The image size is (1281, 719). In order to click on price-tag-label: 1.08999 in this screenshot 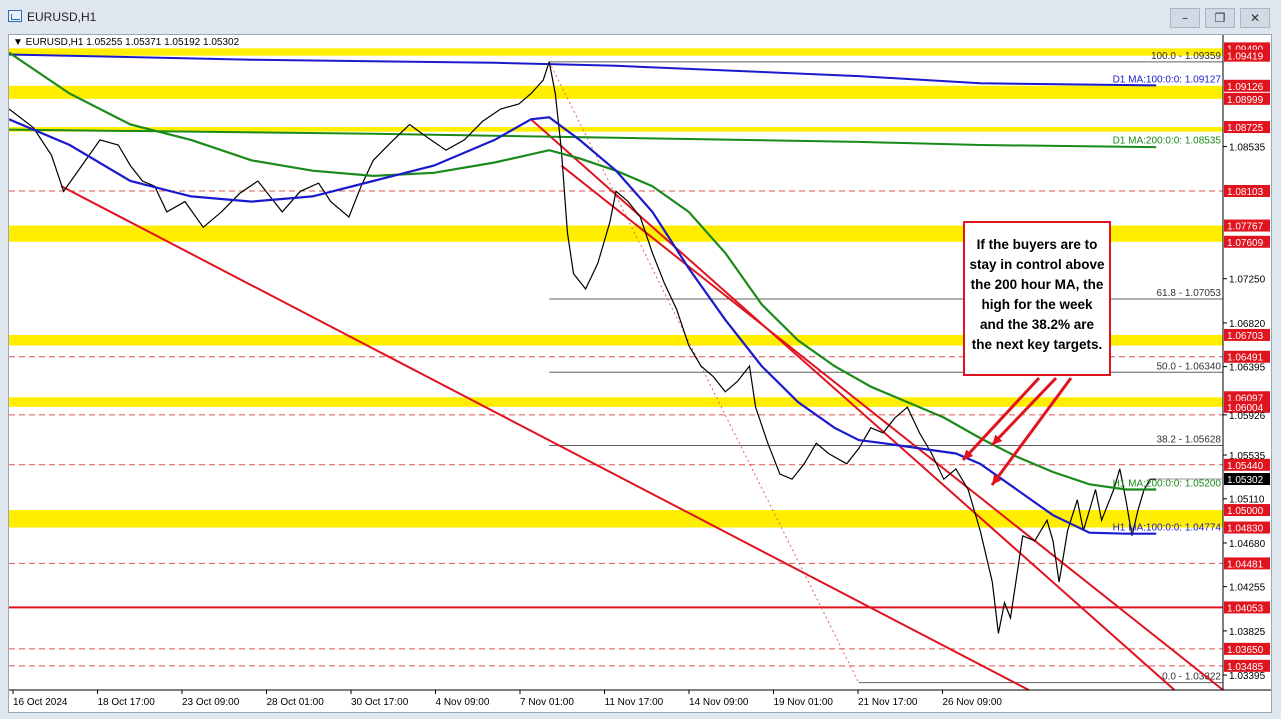, I will do `click(1245, 100)`.